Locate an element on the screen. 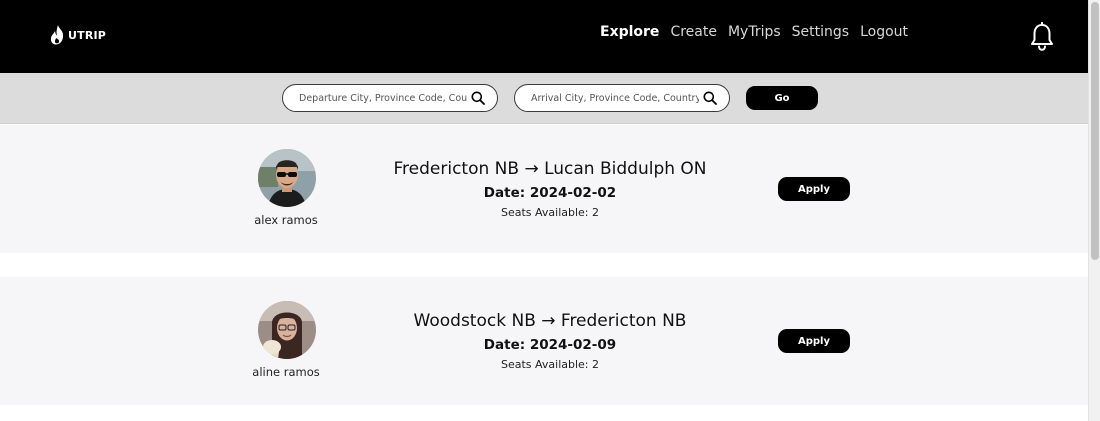 This screenshot has height=421, width=1100. go-button: Go is located at coordinates (782, 98).